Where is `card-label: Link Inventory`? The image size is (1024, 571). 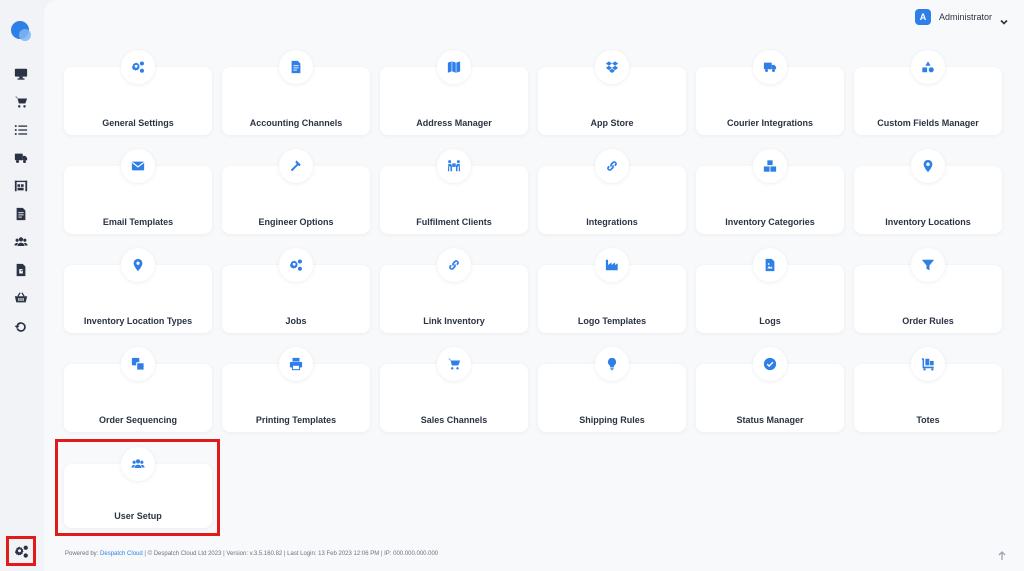
card-label: Link Inventory is located at coordinates (454, 321).